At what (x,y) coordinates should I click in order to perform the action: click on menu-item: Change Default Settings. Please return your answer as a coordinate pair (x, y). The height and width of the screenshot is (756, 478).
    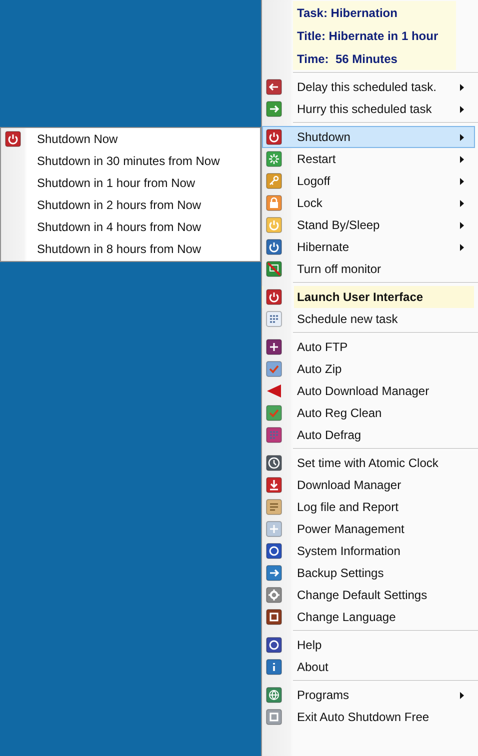
    Looking at the image, I should click on (368, 595).